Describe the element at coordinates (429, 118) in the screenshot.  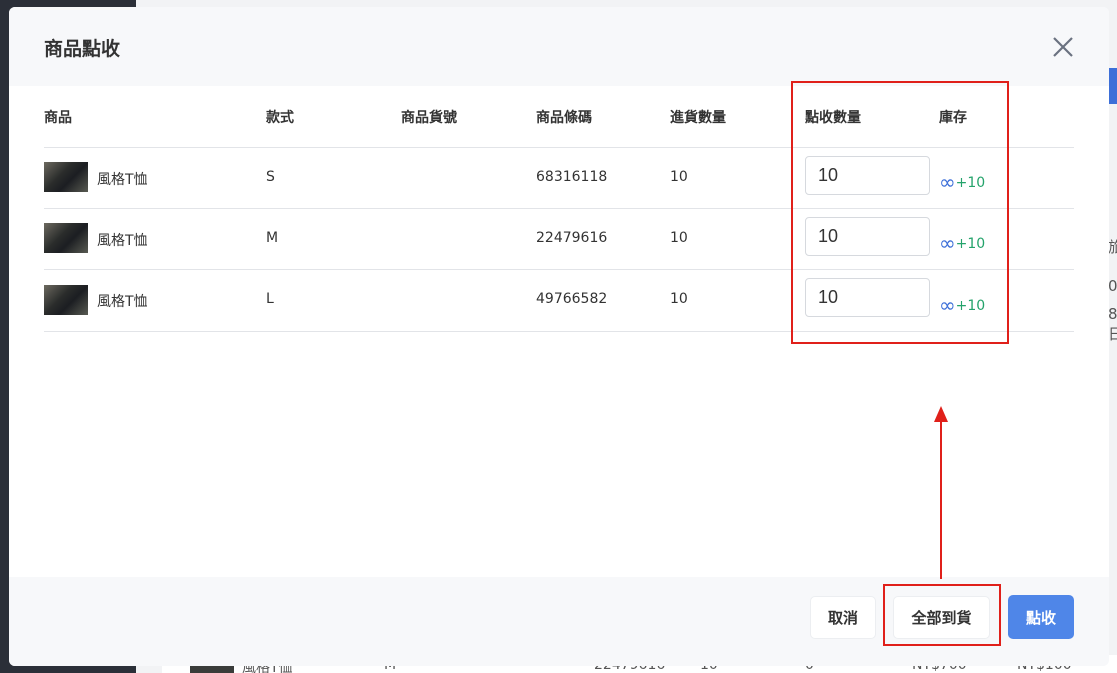
I see `column-header-product-no: 商品貨號` at that location.